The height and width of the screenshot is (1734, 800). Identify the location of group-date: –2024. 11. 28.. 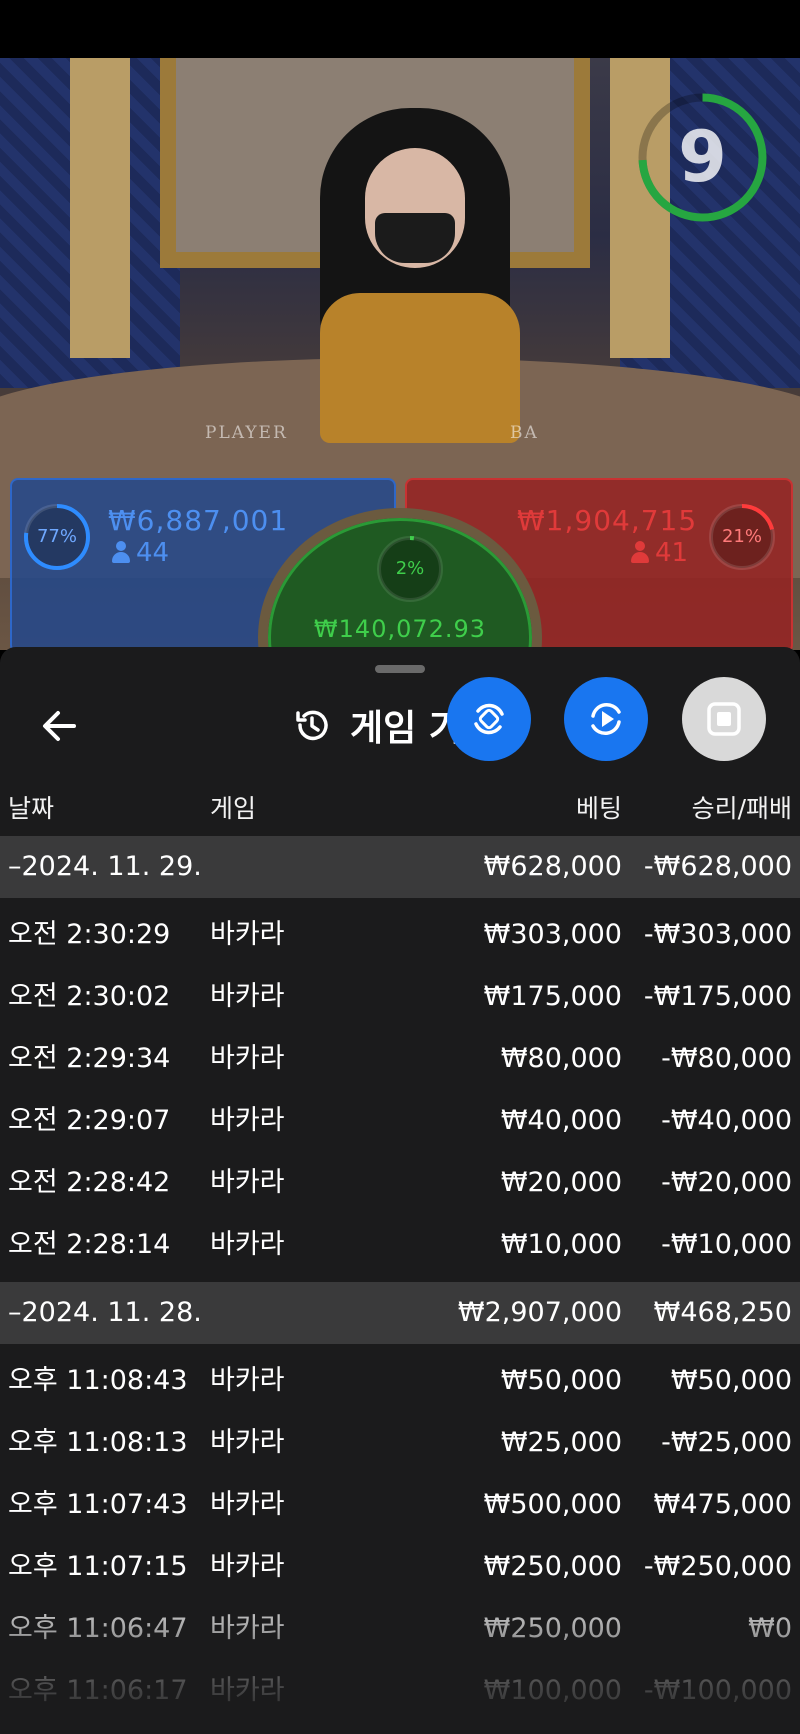
(105, 1312).